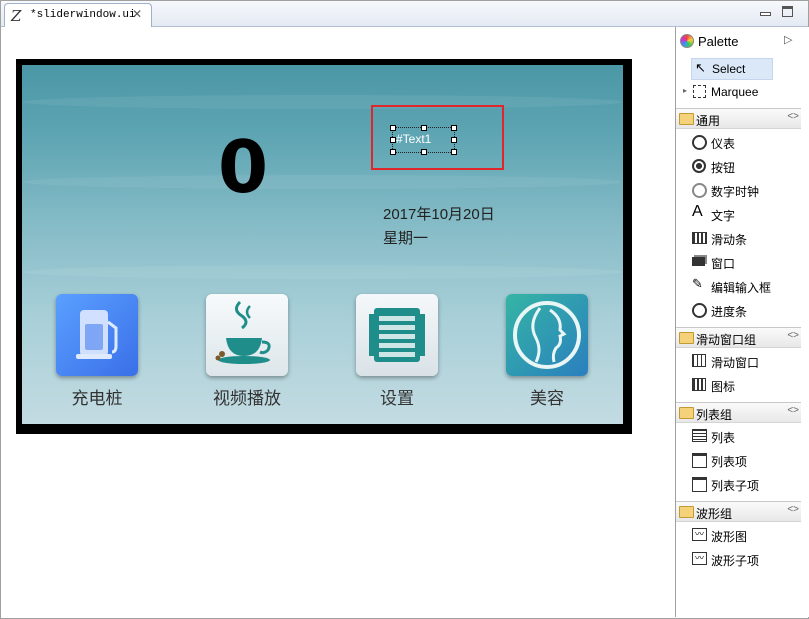  I want to click on group-label: 列表组, so click(714, 415).